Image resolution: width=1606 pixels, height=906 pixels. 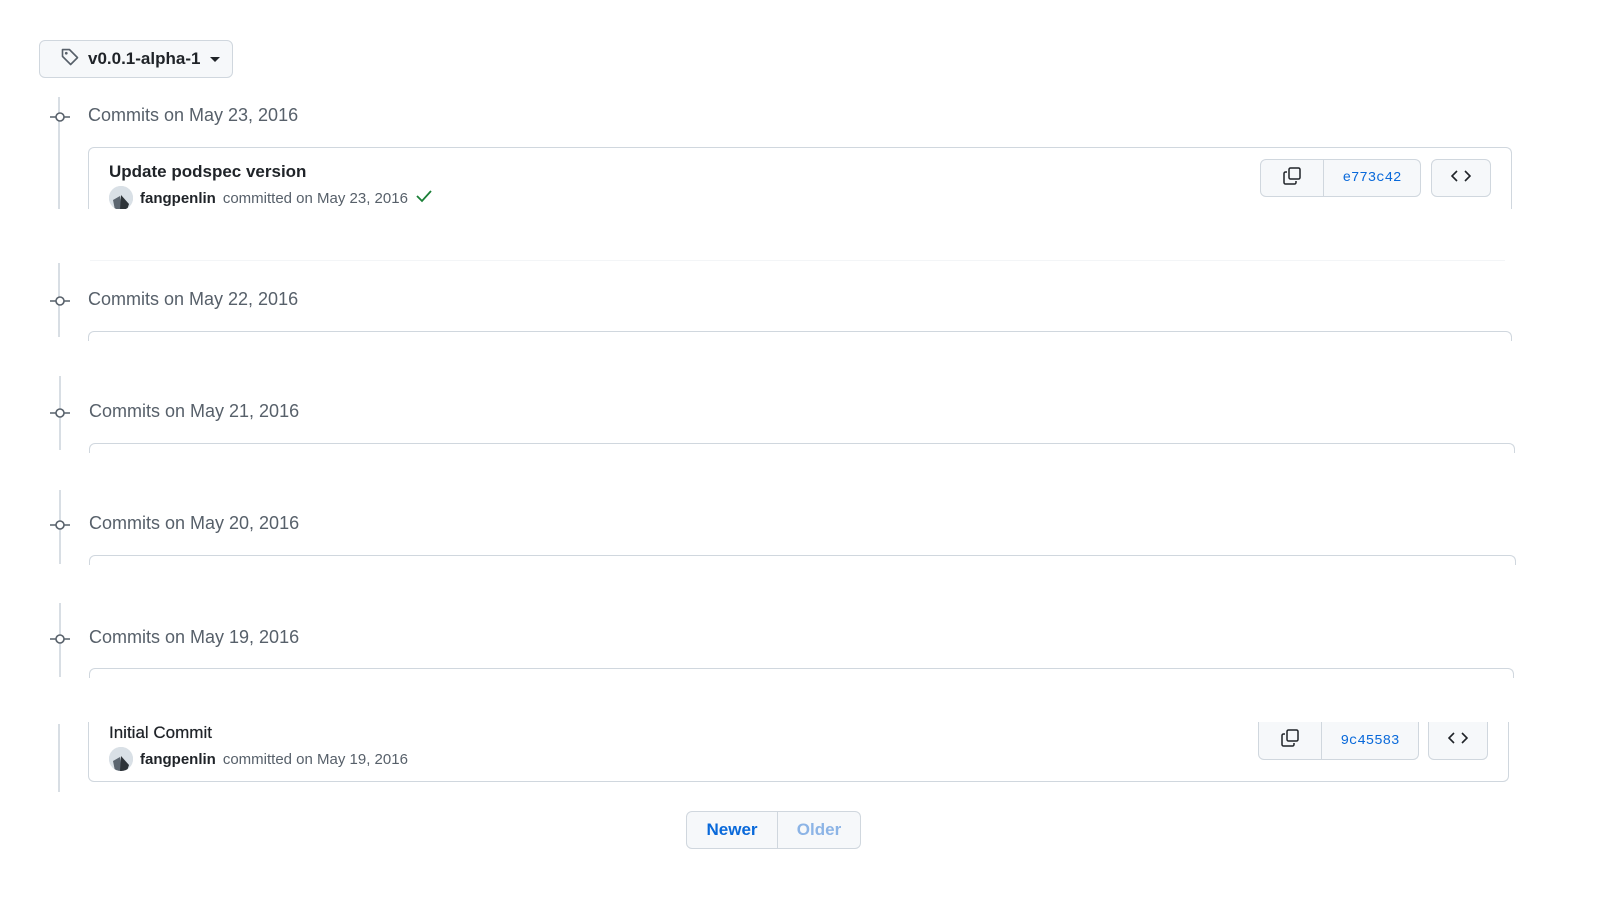 I want to click on day-heading: Commits on May 21, 2016, so click(x=194, y=411).